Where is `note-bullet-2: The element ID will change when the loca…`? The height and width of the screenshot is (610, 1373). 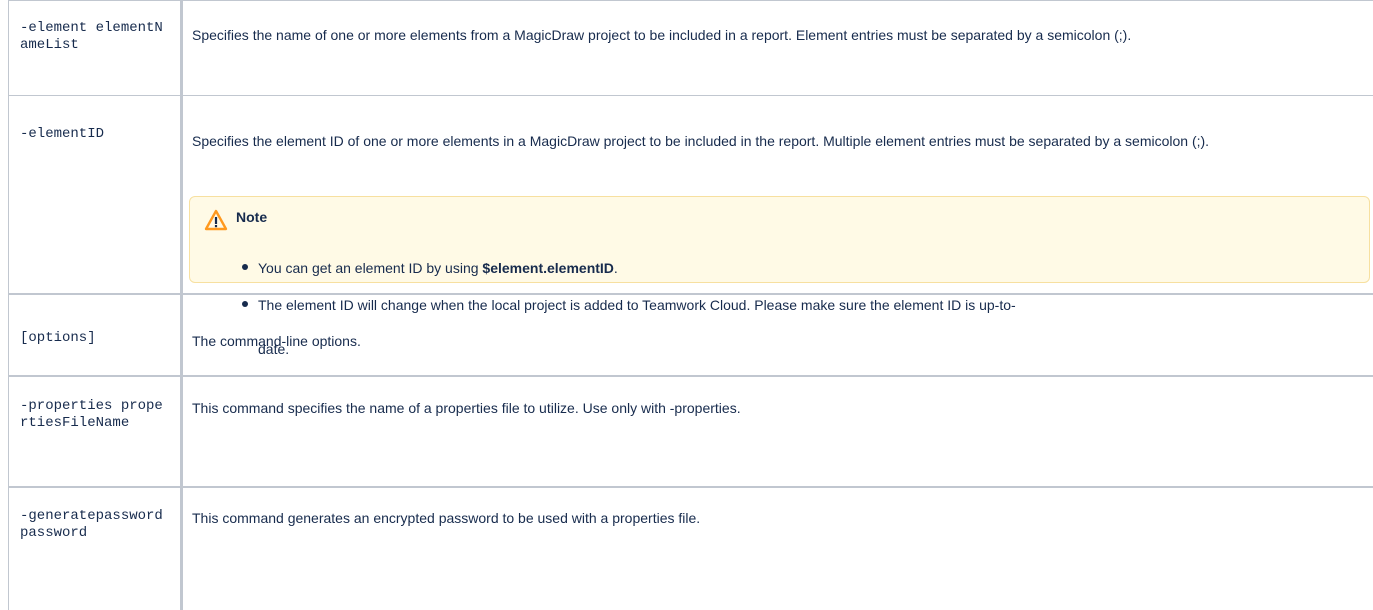 note-bullet-2: The element ID will change when the loca… is located at coordinates (627, 305).